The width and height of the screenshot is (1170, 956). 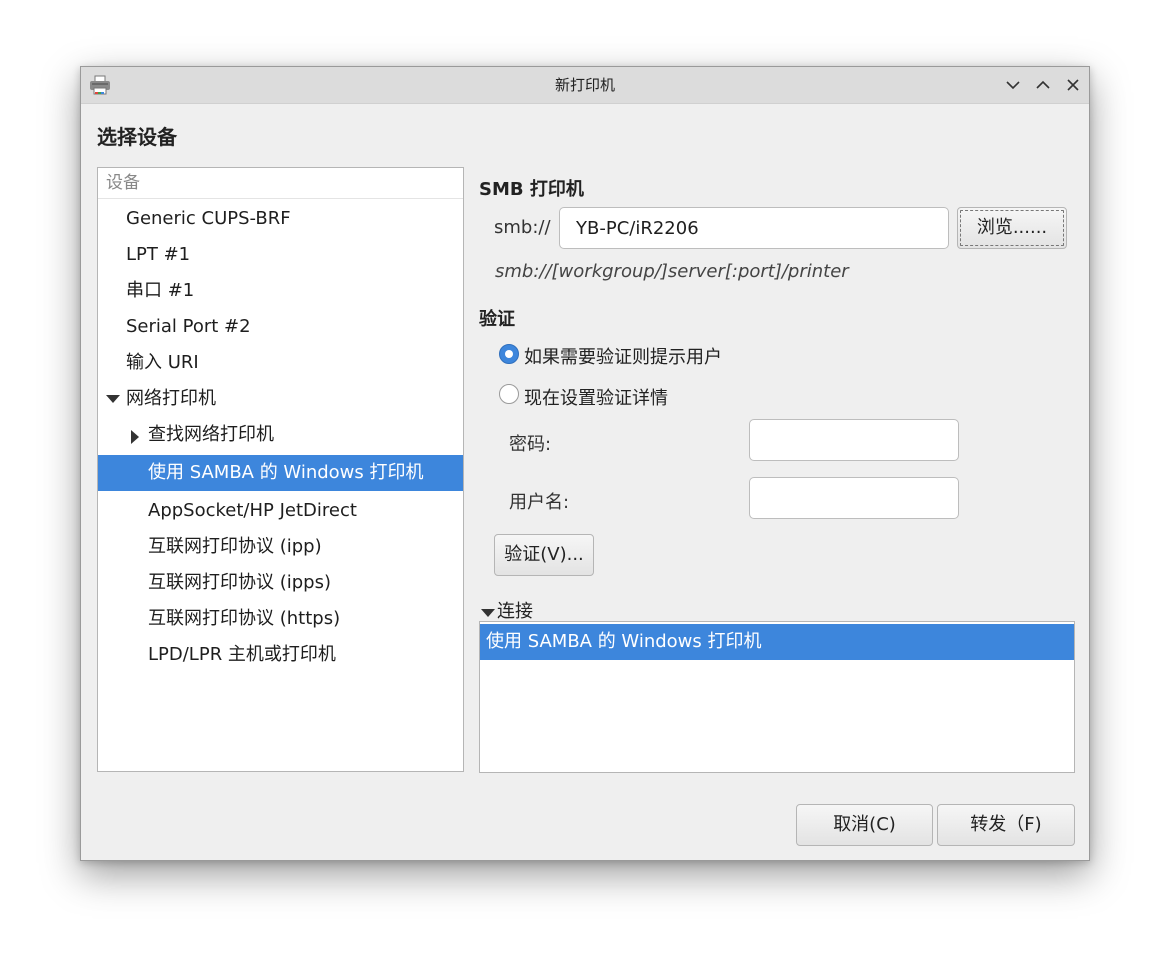 I want to click on device-group-network-printer: 网络打印机, so click(x=280, y=399).